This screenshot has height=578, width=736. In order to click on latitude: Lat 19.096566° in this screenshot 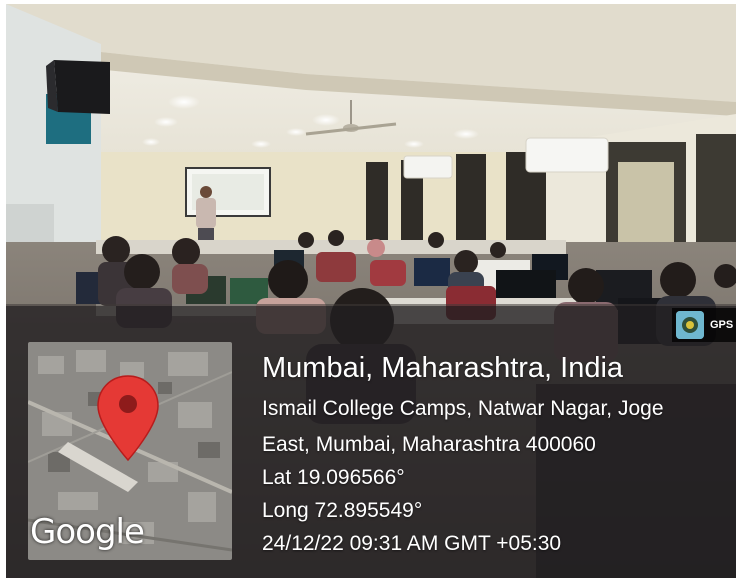, I will do `click(333, 477)`.